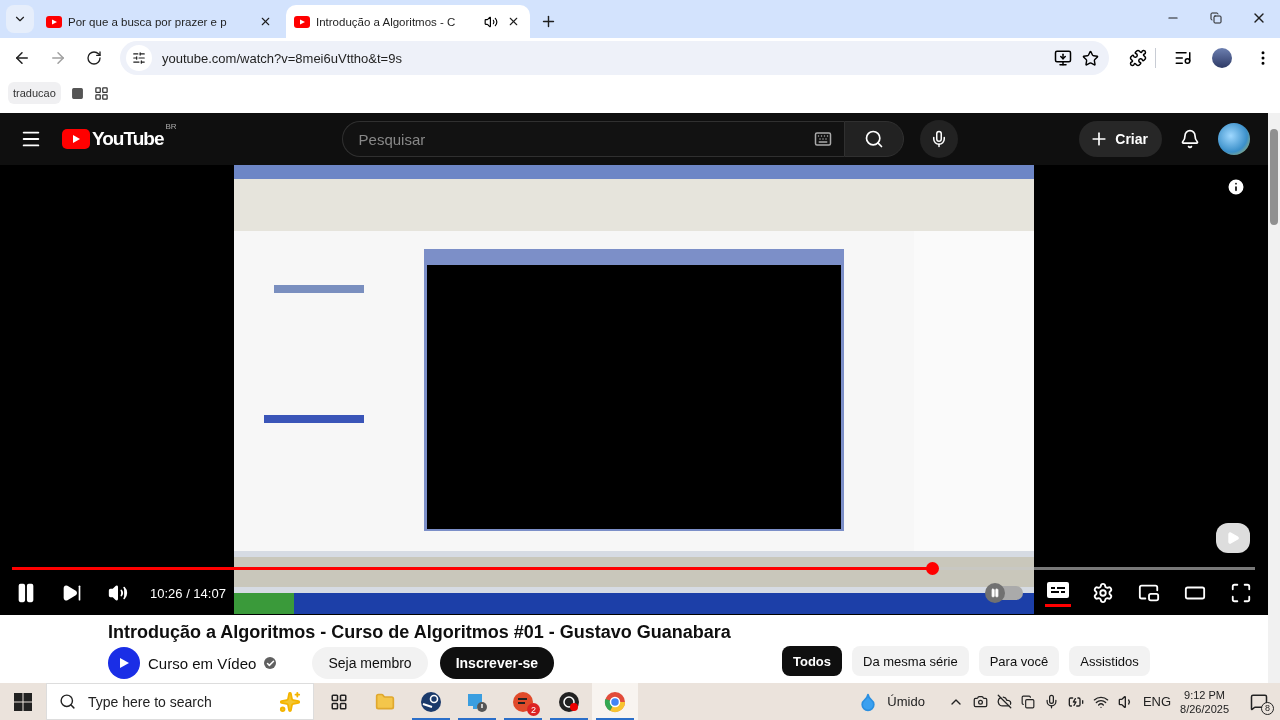 The width and height of the screenshot is (1280, 720). I want to click on video-title: Introdução a Algoritmos - Curso de Algoritmos #01 - Gustavo Guanabara, so click(420, 632).